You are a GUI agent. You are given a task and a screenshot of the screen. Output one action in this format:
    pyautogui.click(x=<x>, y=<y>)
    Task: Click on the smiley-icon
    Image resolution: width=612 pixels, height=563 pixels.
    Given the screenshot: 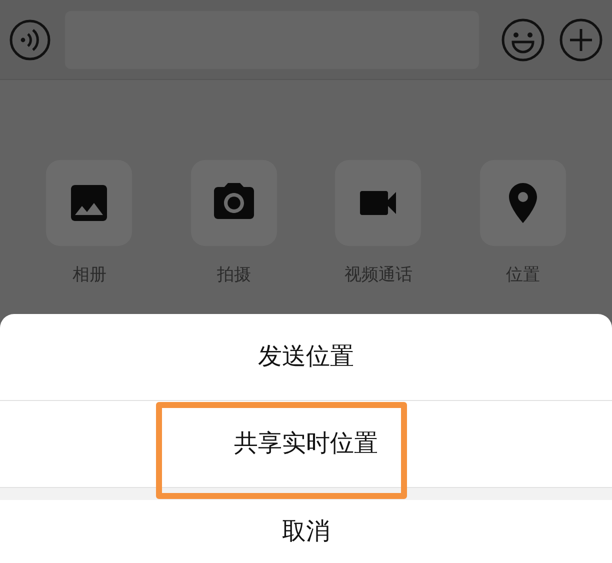 What is the action you would take?
    pyautogui.click(x=523, y=40)
    